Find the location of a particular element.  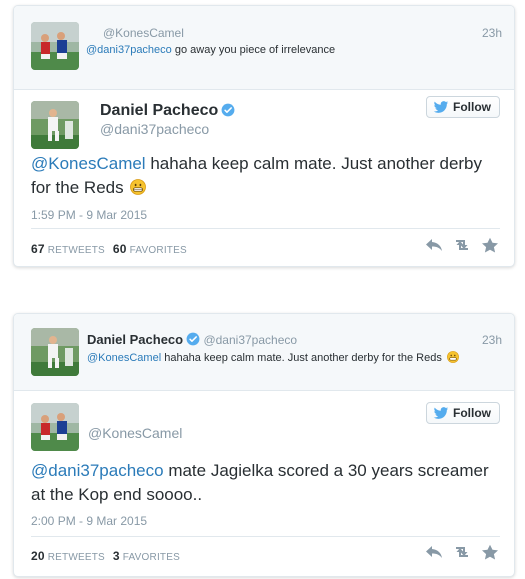

favorites-count: 60 is located at coordinates (119, 249).